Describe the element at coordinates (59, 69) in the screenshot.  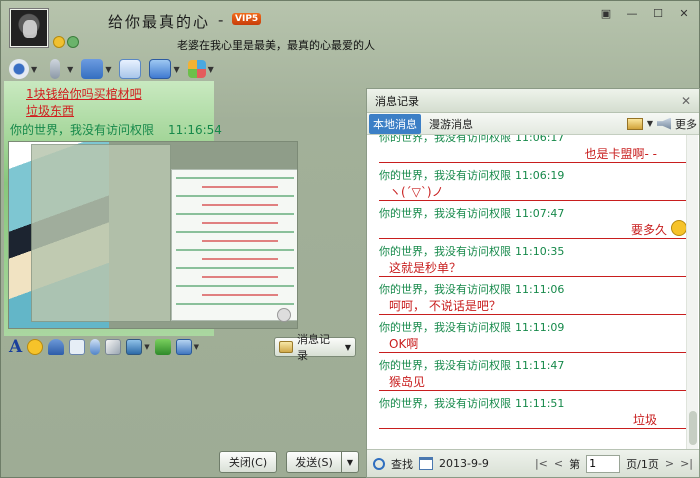
I see `voice-call-button: ▼` at that location.